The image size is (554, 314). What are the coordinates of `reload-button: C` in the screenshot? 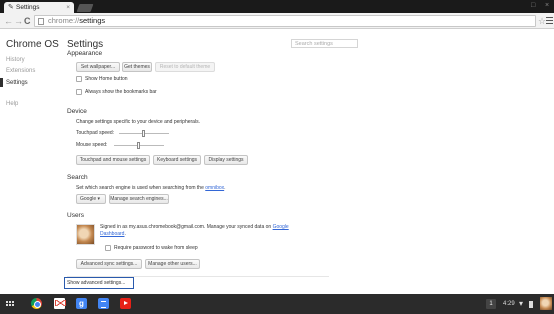 It's located at (27, 21).